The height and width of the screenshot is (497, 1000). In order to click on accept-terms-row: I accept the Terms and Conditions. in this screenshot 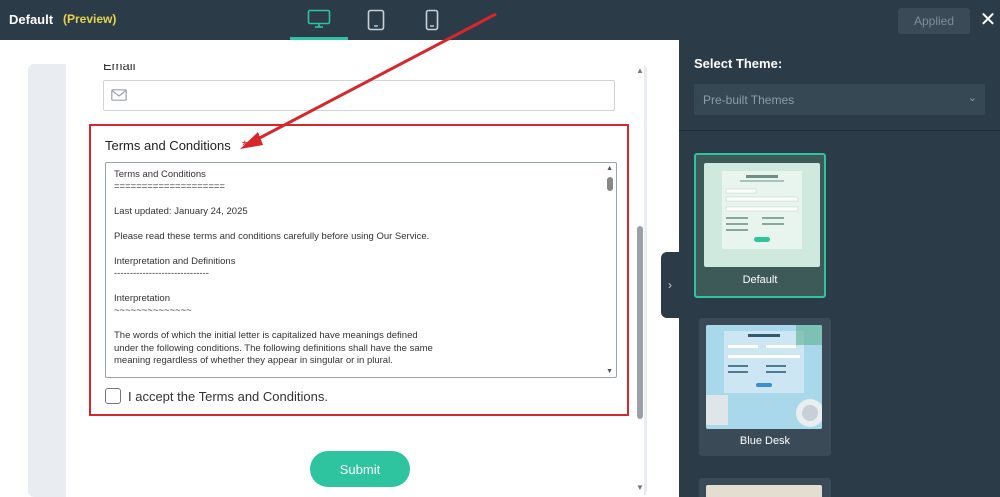, I will do `click(216, 396)`.